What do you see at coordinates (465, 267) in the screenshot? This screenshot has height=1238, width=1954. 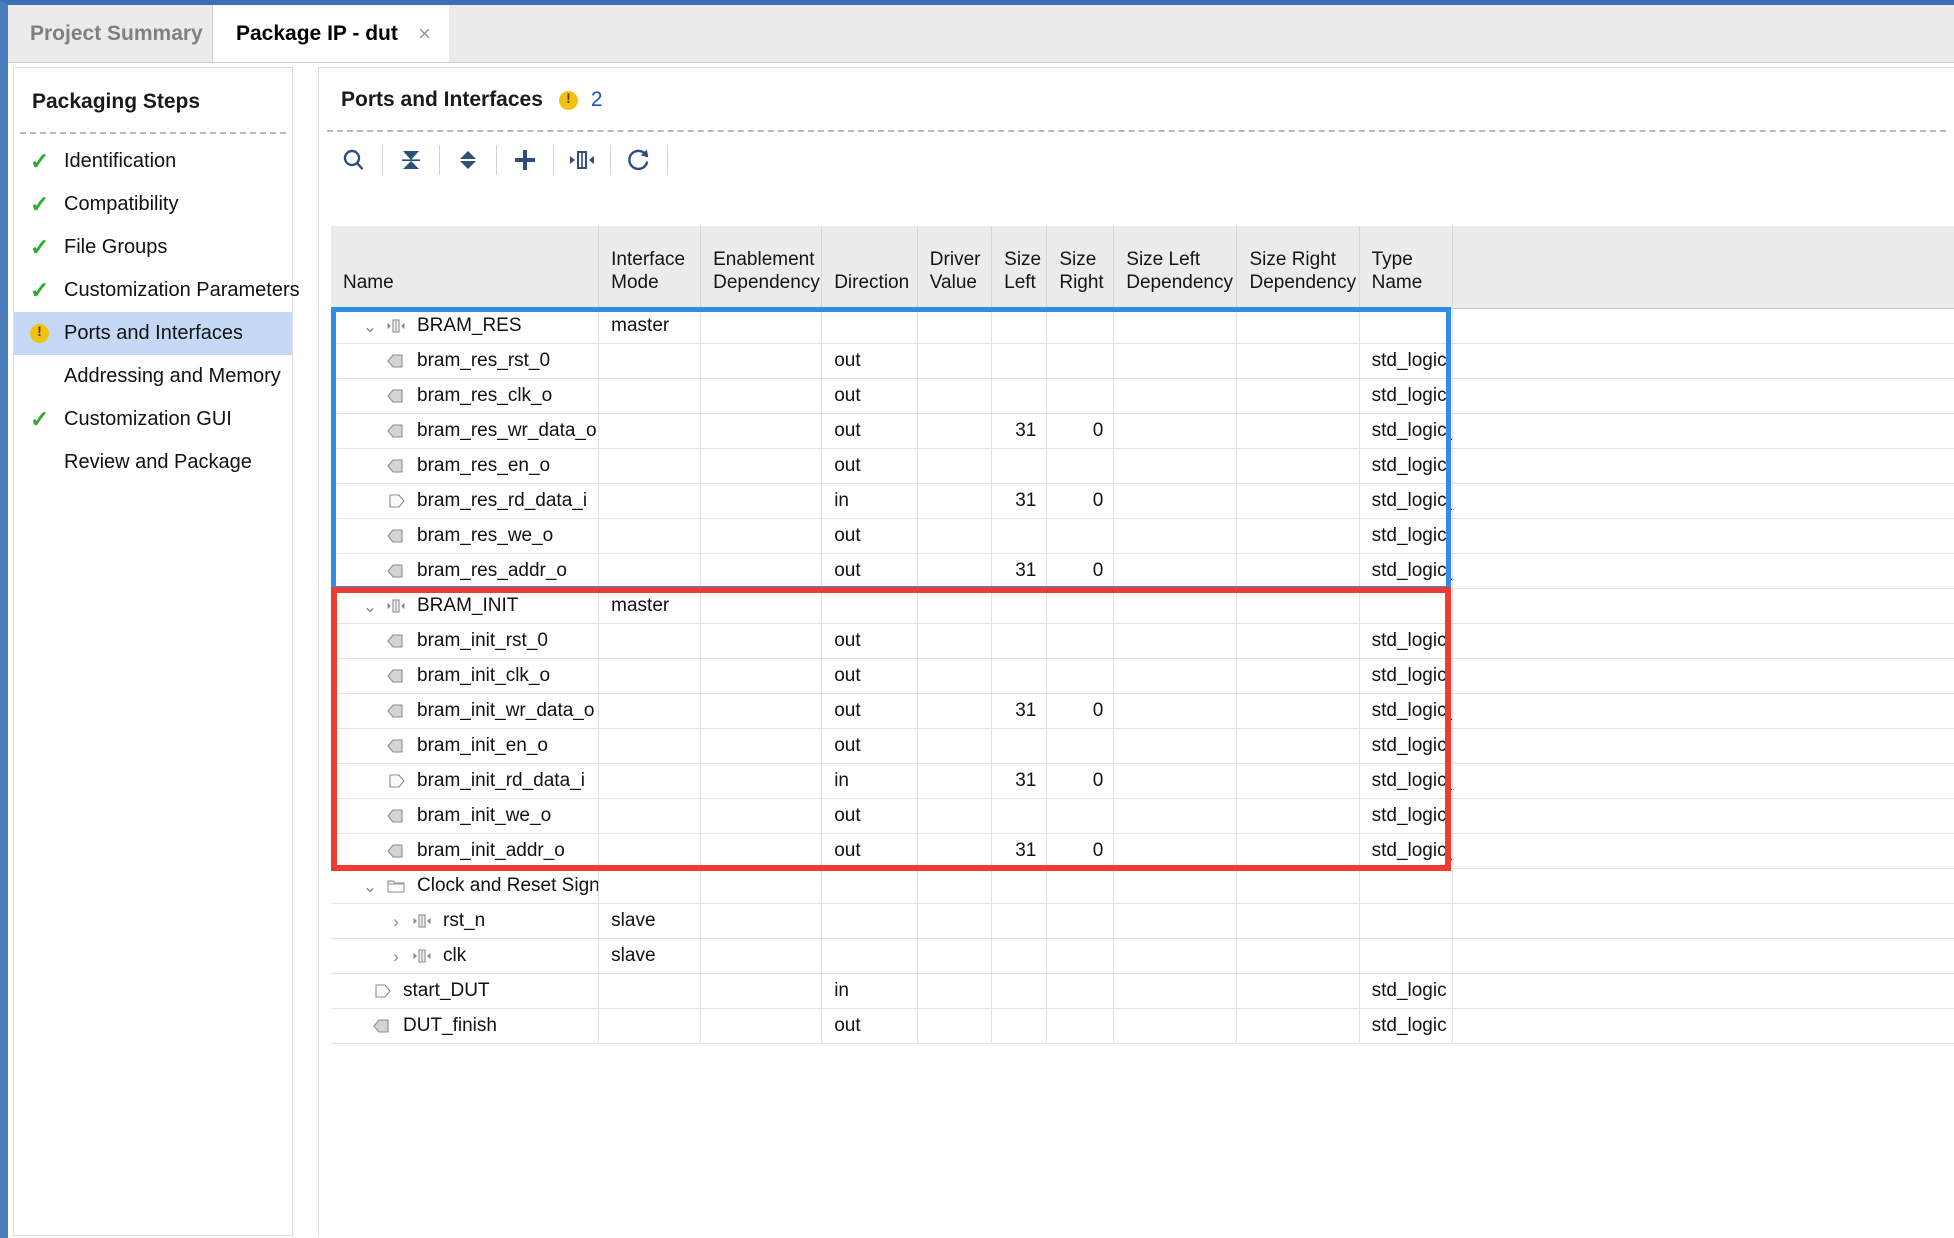 I see `column-header-name: Name` at bounding box center [465, 267].